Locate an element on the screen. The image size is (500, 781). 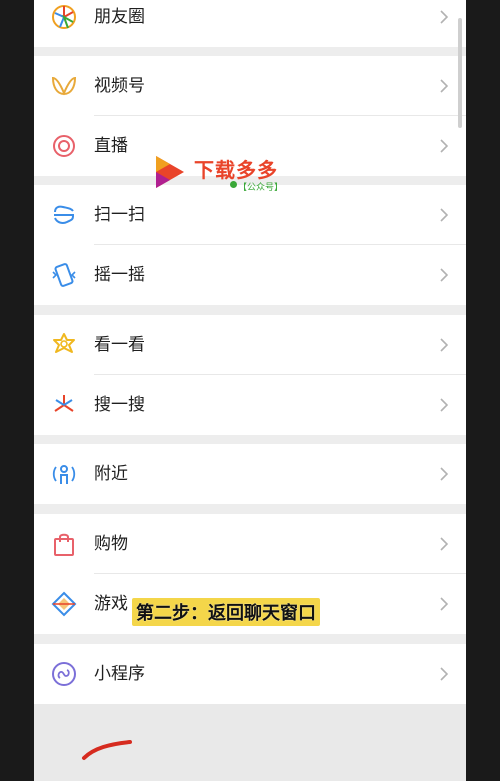
menu-item-label: 视频号 is located at coordinates (119, 86).